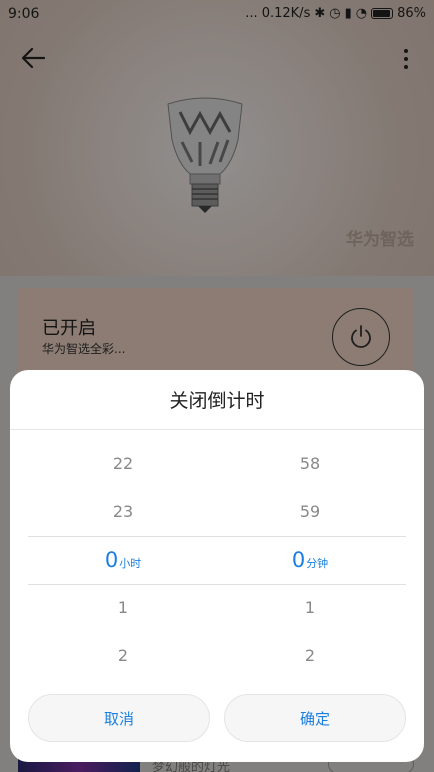 Image resolution: width=434 pixels, height=772 pixels. I want to click on minute-unit-label: 分钟, so click(317, 563).